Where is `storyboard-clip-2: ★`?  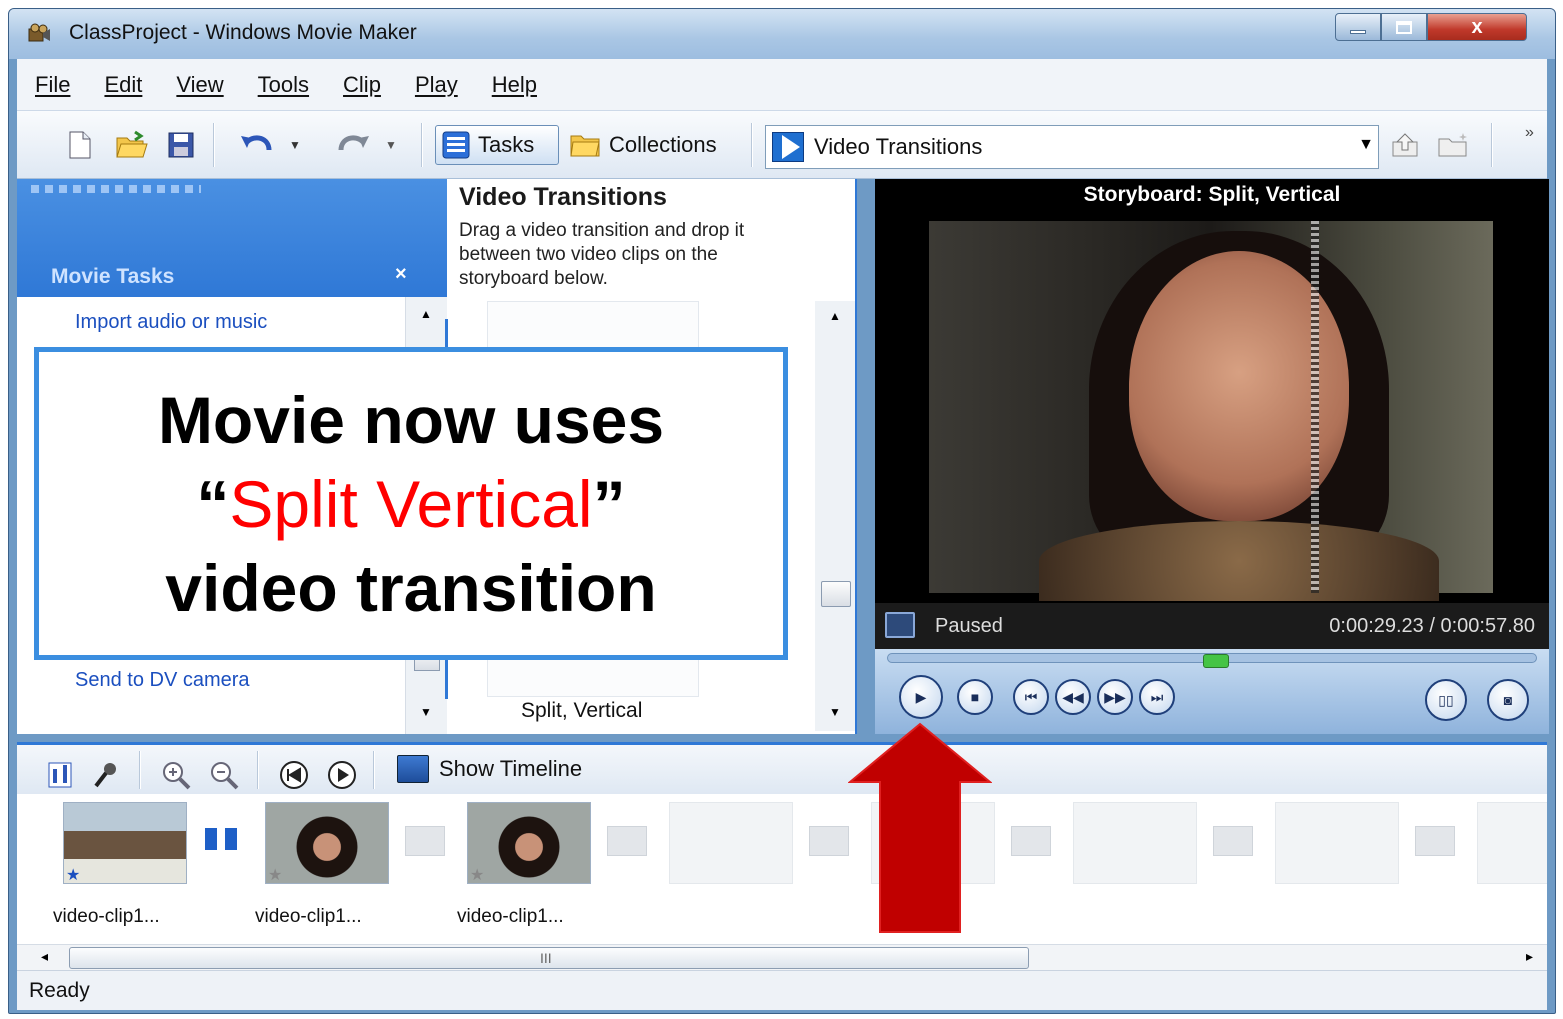
storyboard-clip-2: ★ is located at coordinates (327, 843).